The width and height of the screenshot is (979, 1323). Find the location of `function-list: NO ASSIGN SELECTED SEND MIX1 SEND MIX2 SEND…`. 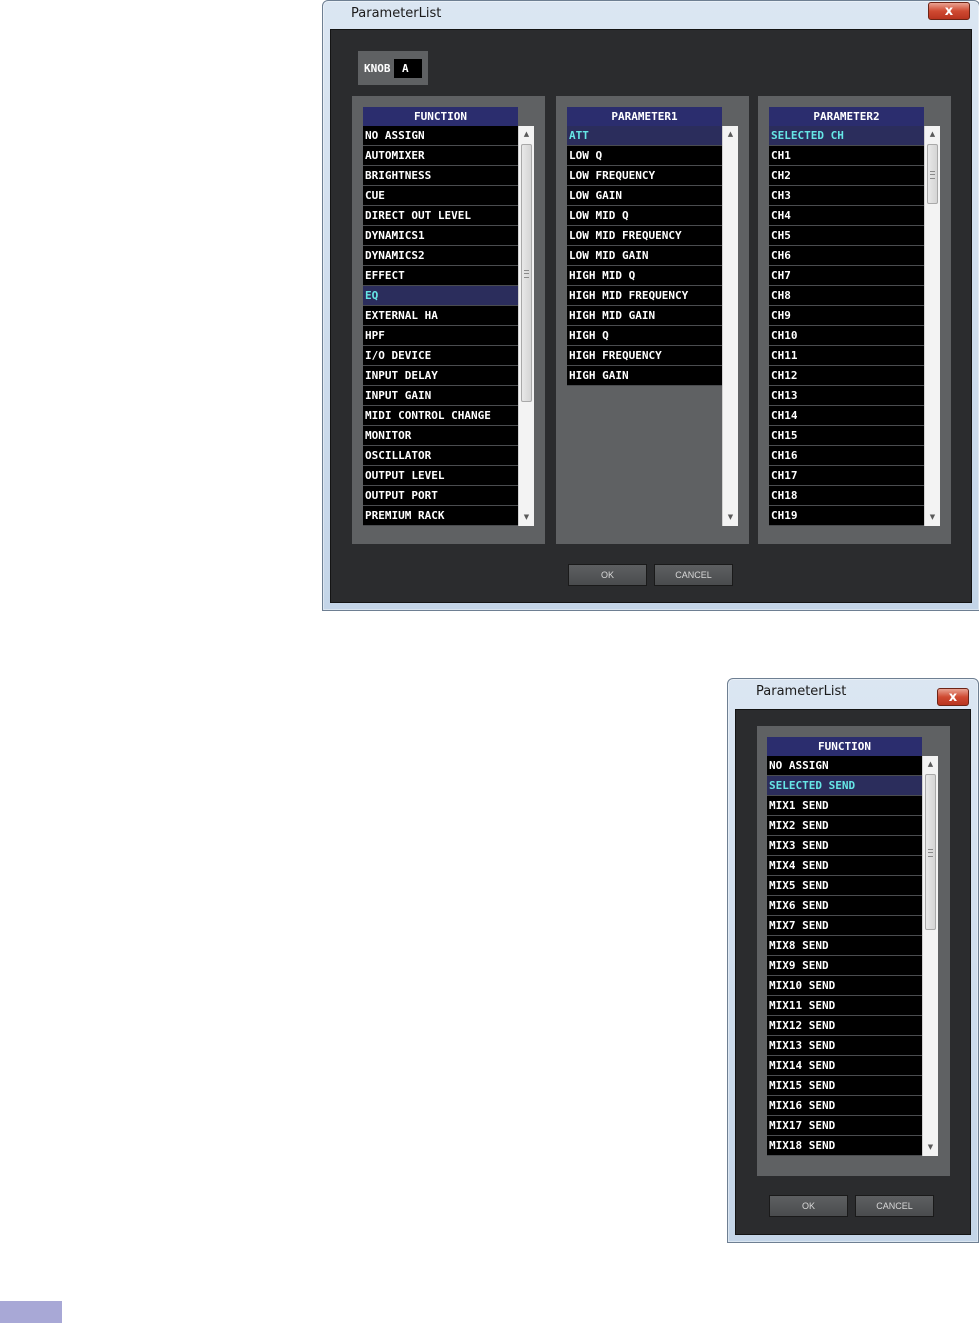

function-list: NO ASSIGN SELECTED SEND MIX1 SEND MIX2 SEND… is located at coordinates (844, 956).